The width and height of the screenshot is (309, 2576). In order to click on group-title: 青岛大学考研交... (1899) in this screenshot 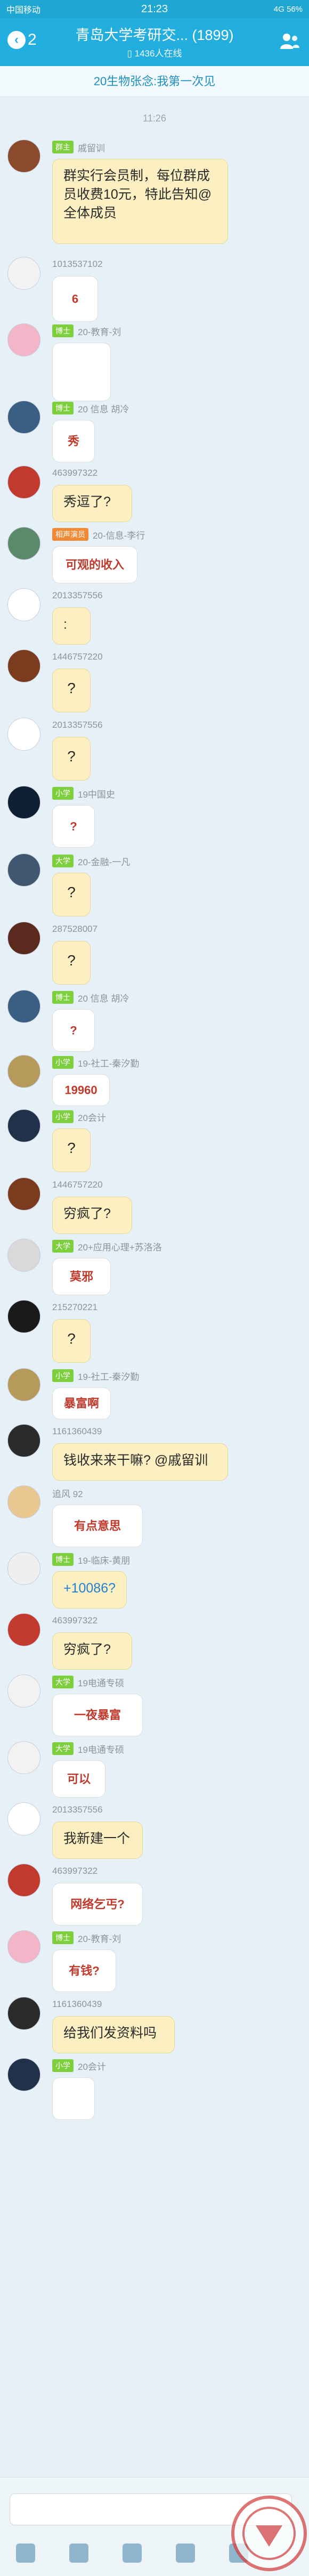, I will do `click(154, 33)`.